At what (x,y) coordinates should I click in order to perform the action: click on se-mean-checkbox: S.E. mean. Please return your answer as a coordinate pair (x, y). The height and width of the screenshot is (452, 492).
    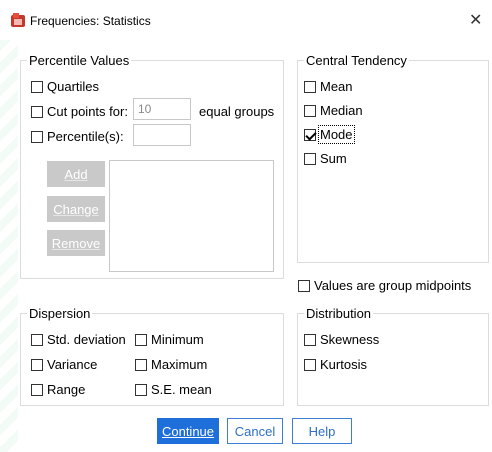
    Looking at the image, I should click on (173, 389).